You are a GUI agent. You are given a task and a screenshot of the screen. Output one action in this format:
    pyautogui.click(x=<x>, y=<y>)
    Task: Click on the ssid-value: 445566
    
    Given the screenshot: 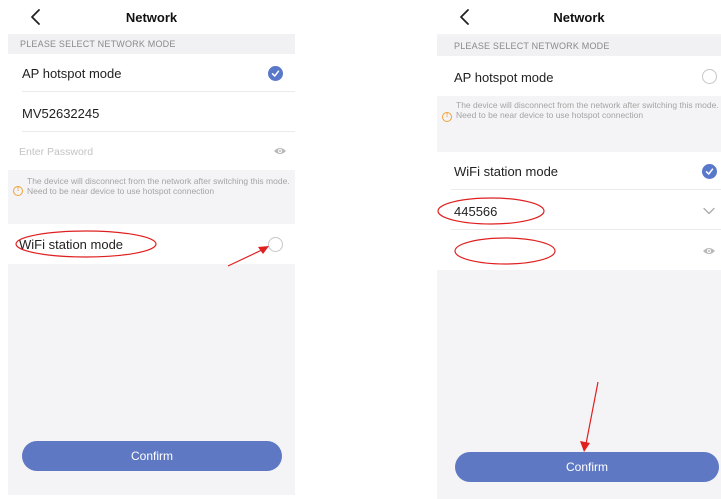 What is the action you would take?
    pyautogui.click(x=476, y=211)
    